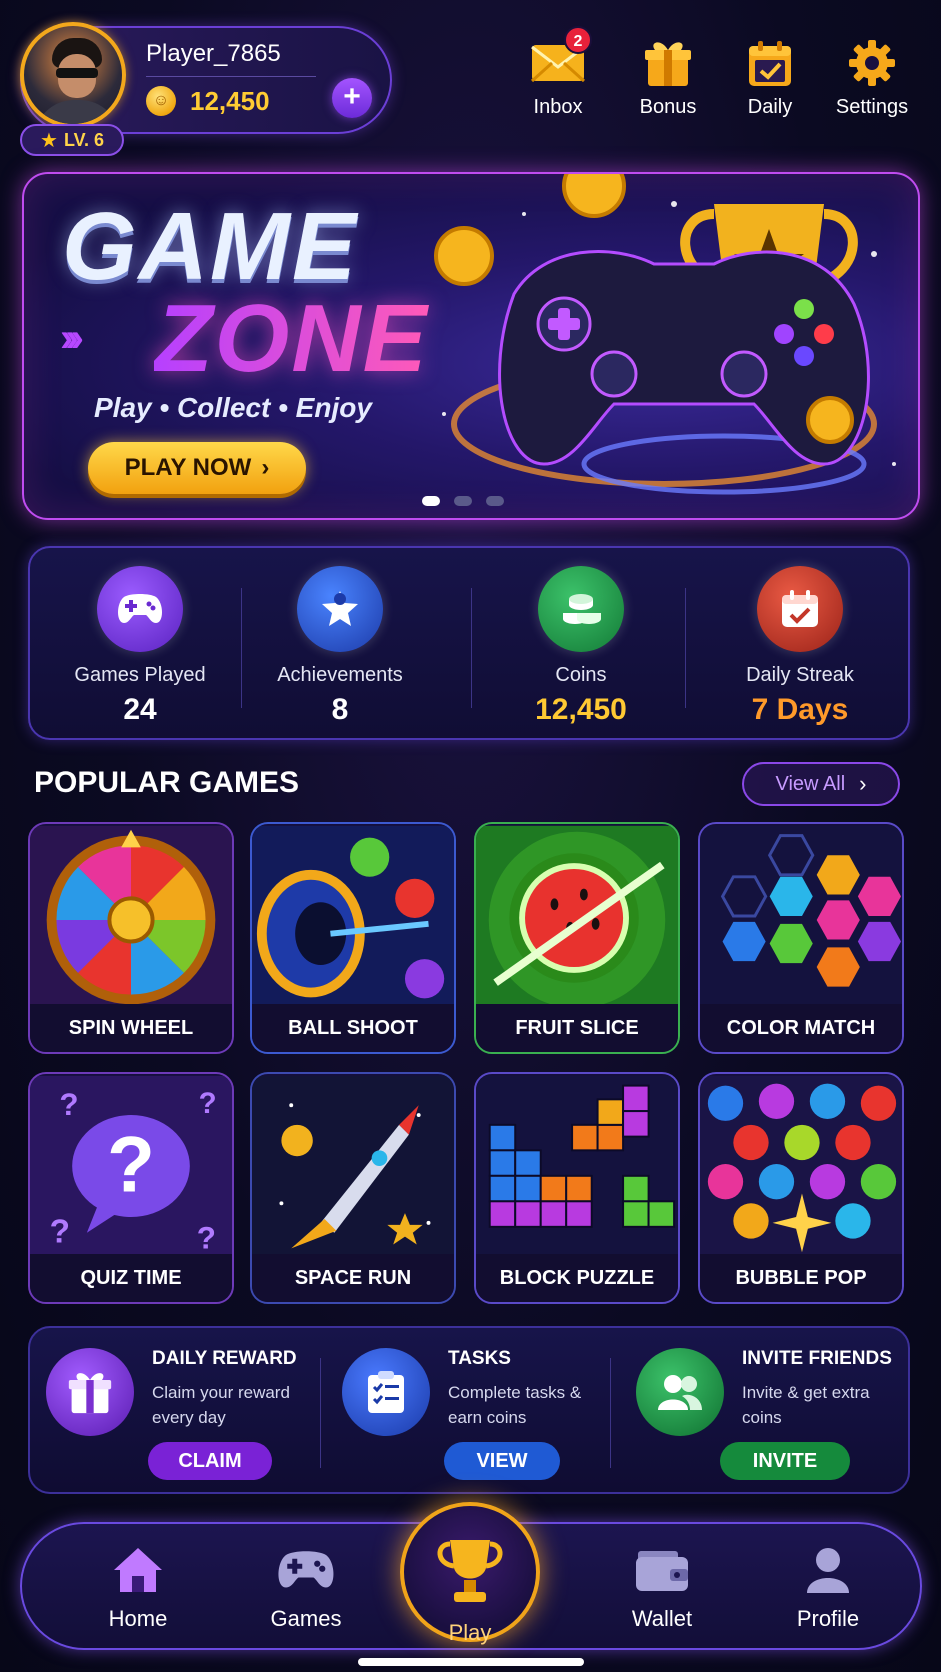  Describe the element at coordinates (872, 63) in the screenshot. I see `gear-icon` at that location.